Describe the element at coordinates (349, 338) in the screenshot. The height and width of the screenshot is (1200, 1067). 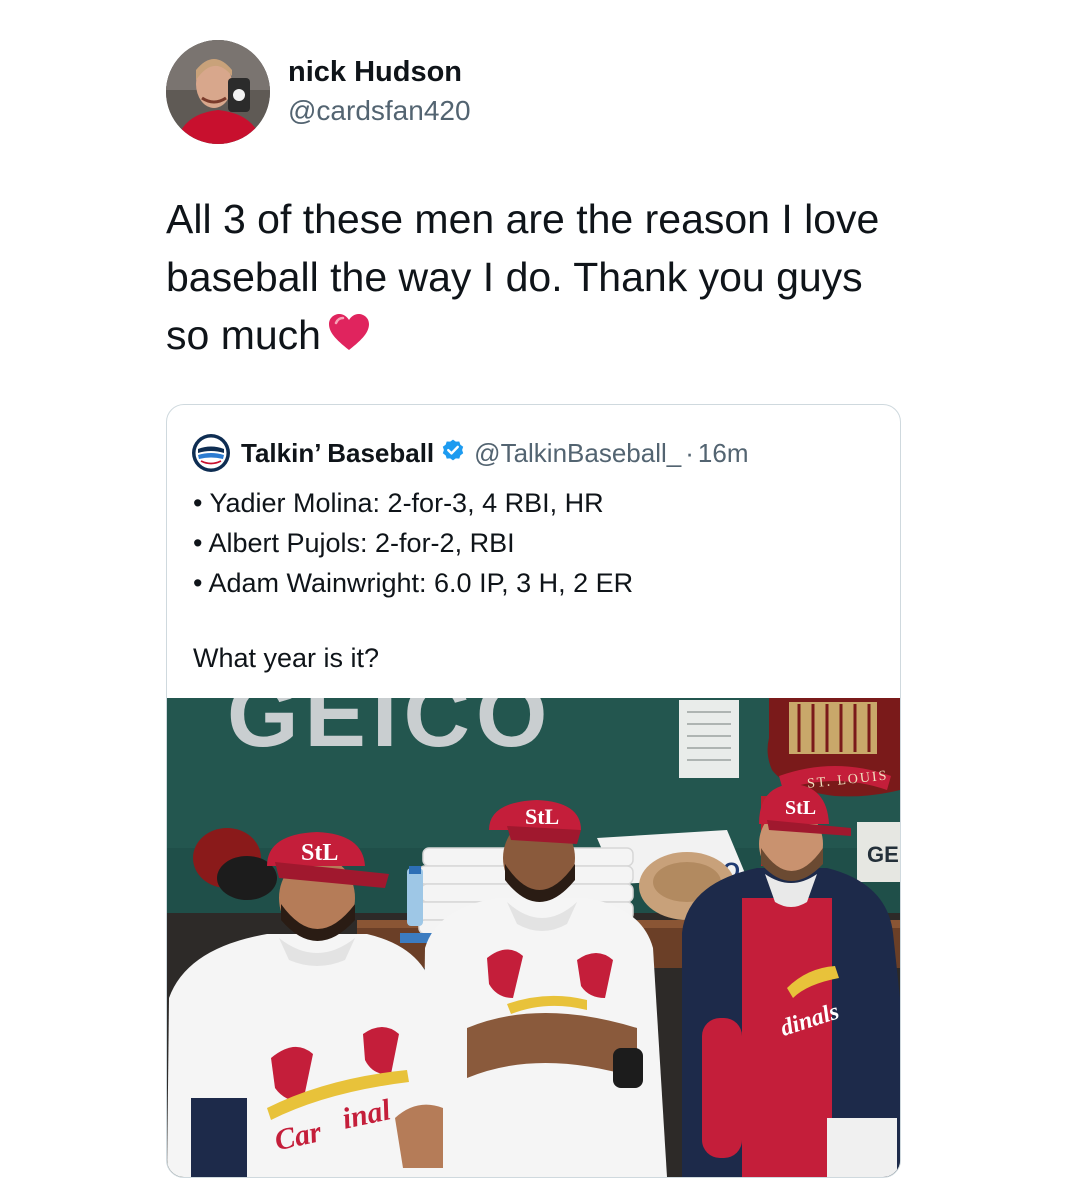
I see `heart-emoji-icon` at that location.